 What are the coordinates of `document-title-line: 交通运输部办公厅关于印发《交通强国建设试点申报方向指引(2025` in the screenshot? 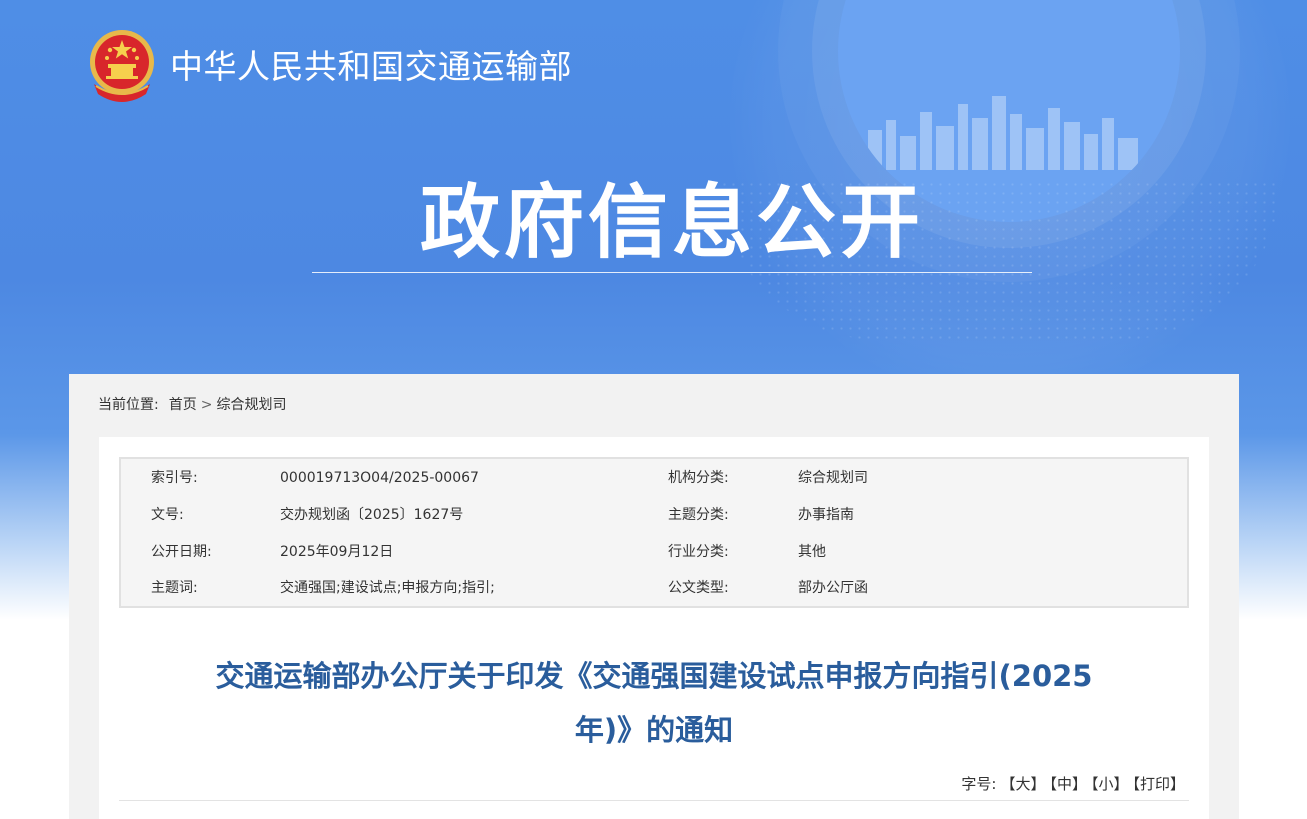 It's located at (654, 676).